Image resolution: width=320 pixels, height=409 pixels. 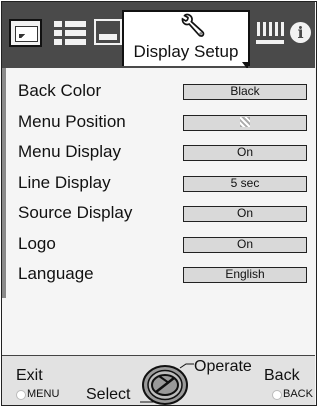 What do you see at coordinates (43, 394) in the screenshot?
I see `menu-key-label: MENU` at bounding box center [43, 394].